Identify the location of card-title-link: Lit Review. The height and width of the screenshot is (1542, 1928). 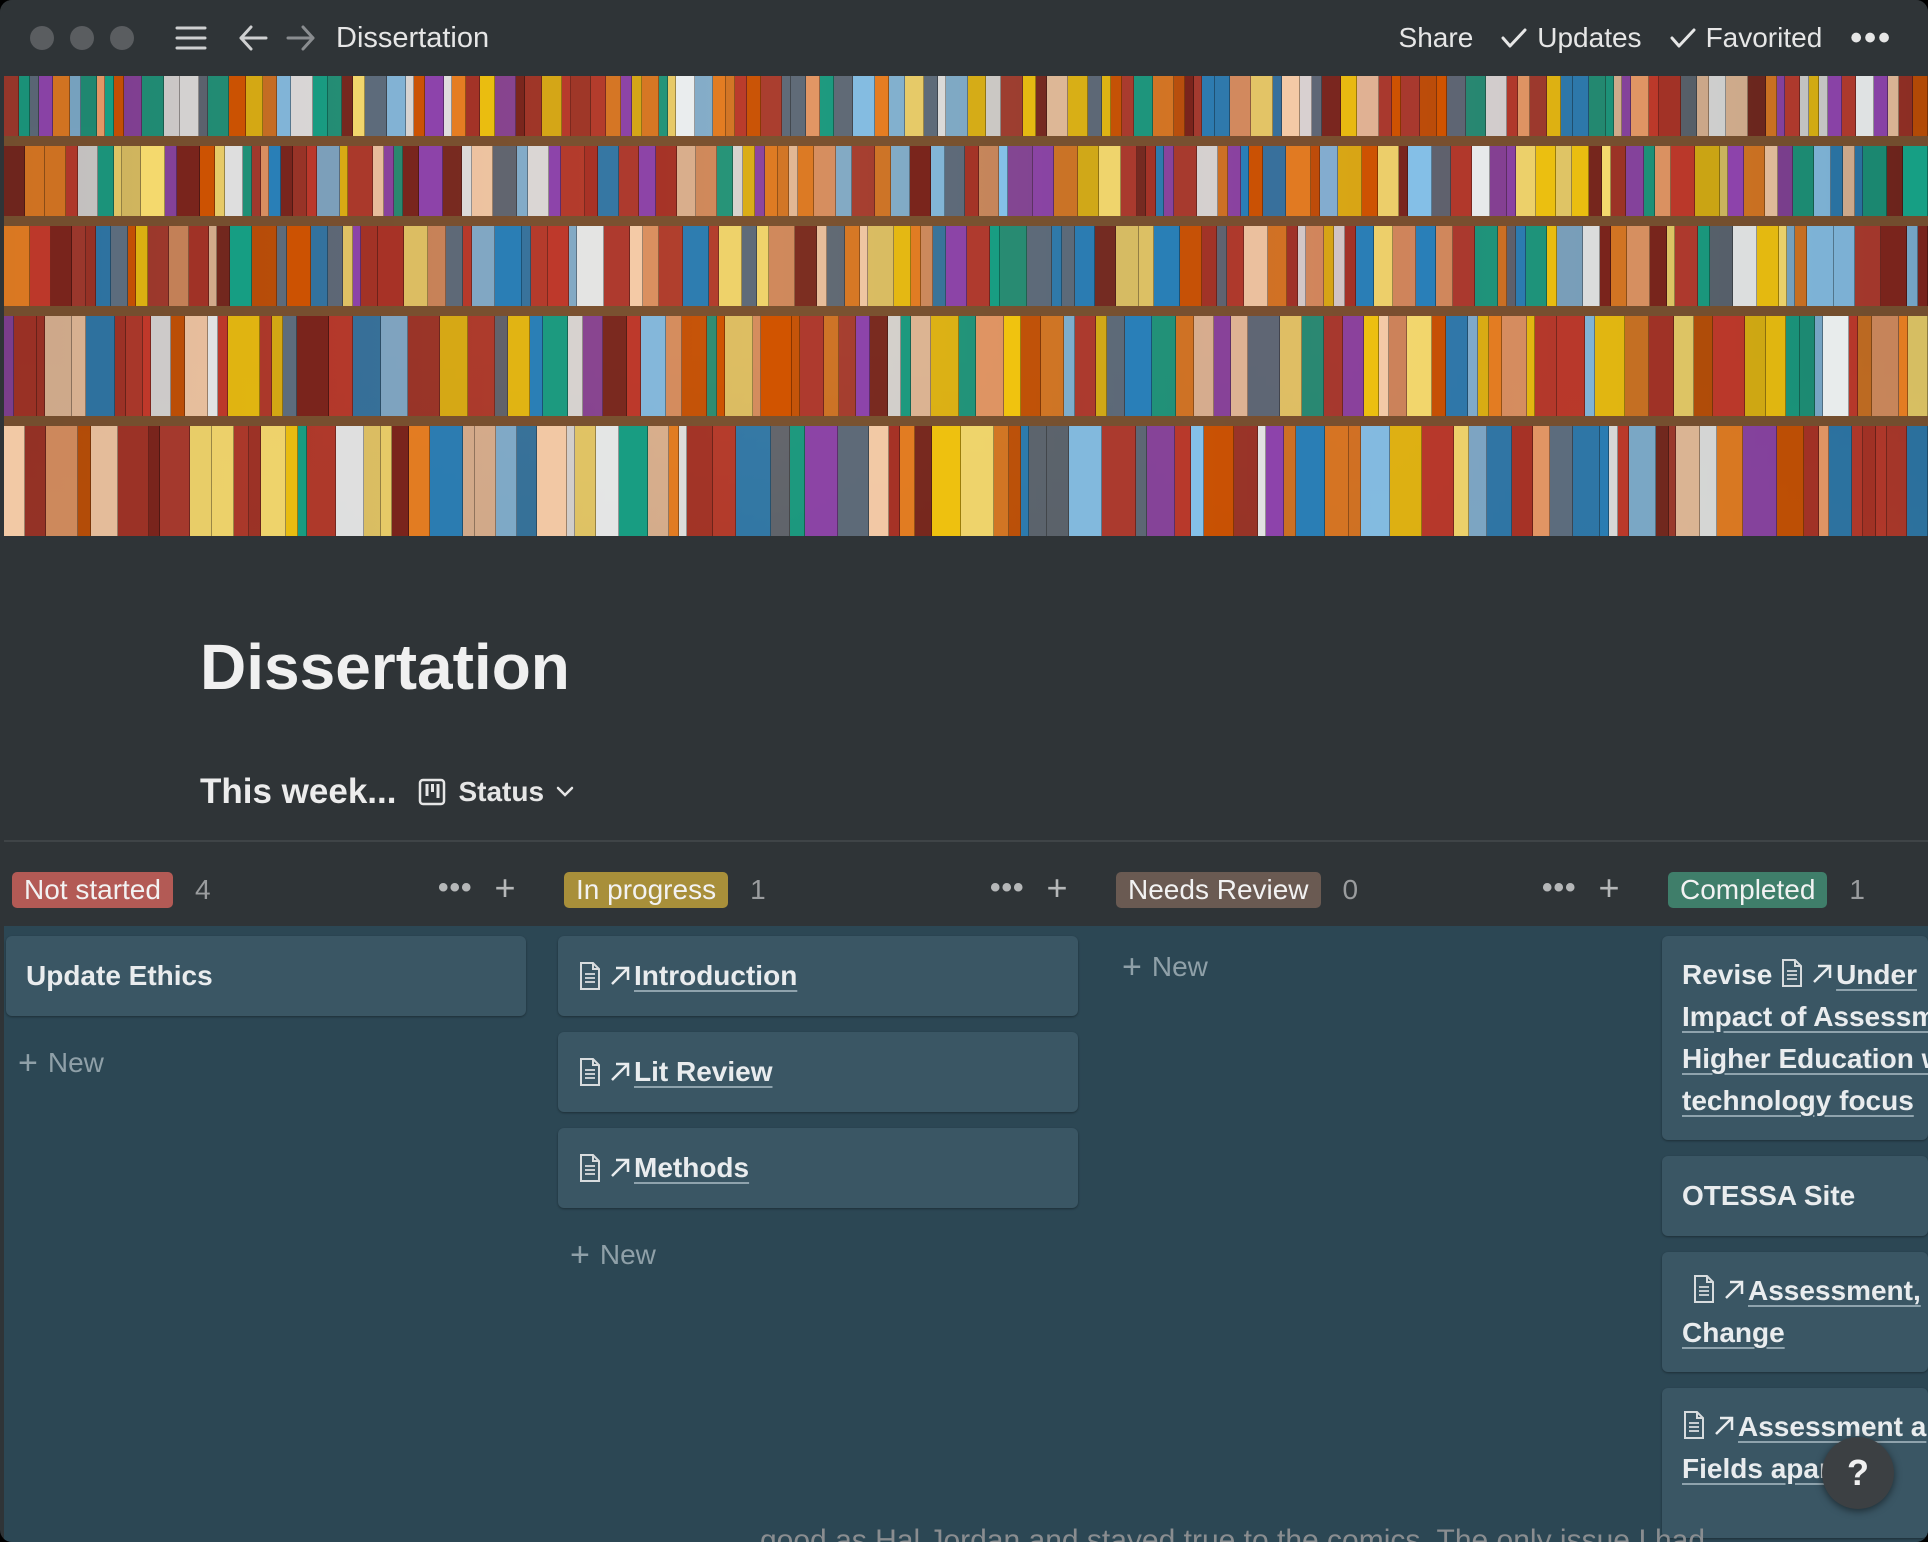
(703, 1072).